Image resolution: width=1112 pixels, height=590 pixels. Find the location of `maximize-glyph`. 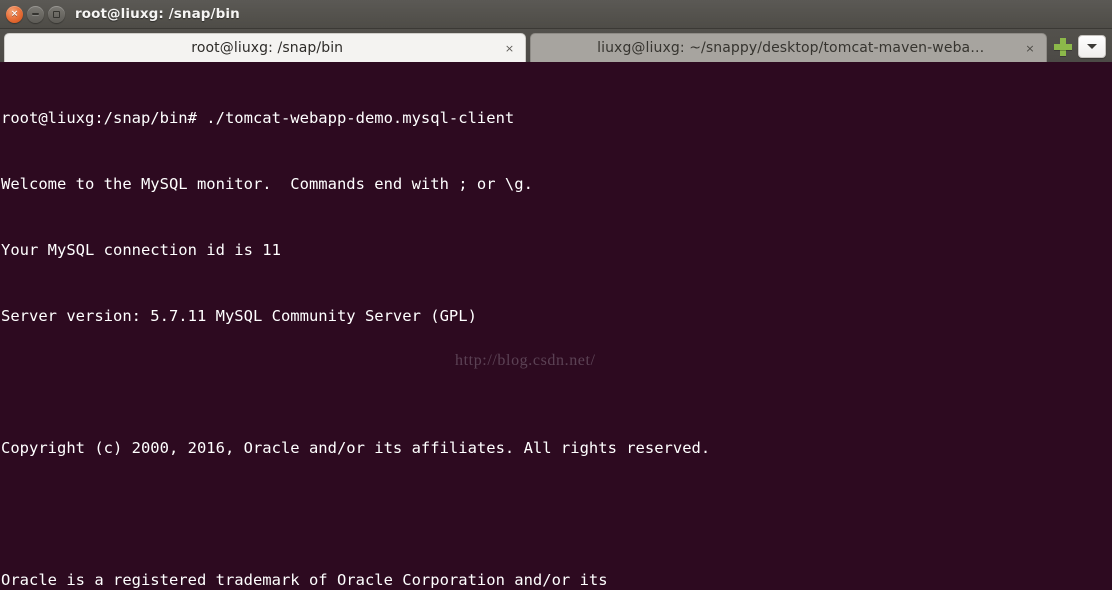

maximize-glyph is located at coordinates (56, 14).